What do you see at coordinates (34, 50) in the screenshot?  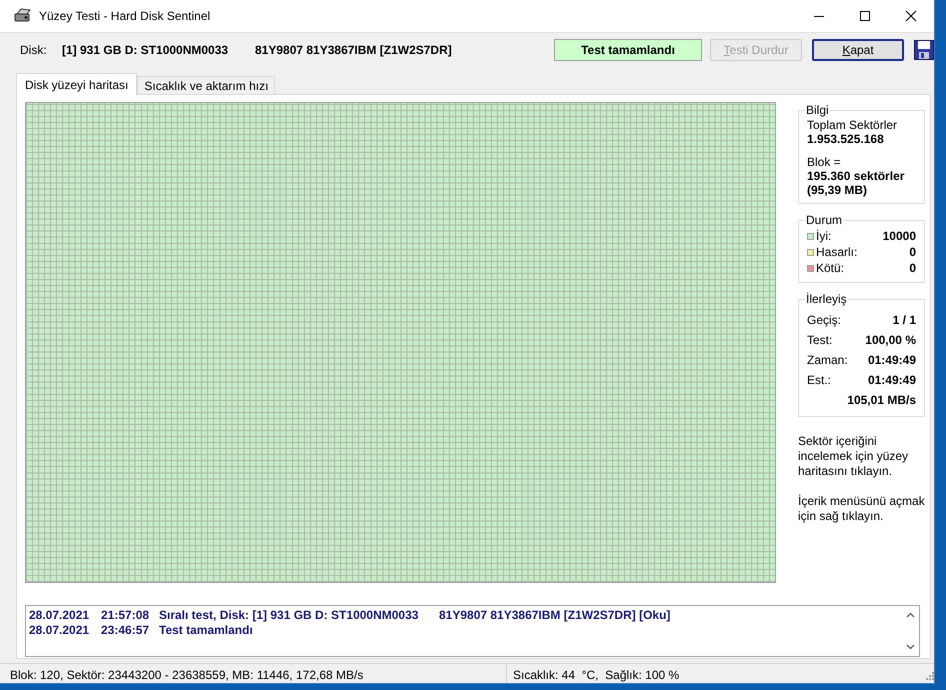 I see `disk-label: Disk:` at bounding box center [34, 50].